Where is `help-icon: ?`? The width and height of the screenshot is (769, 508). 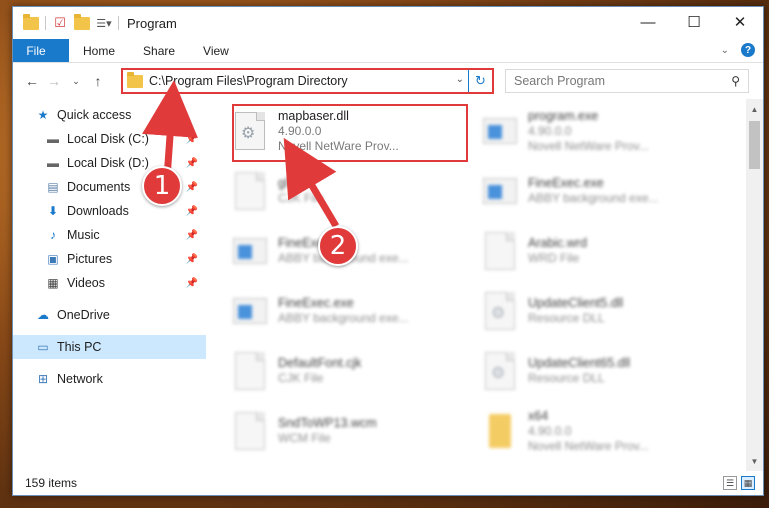 help-icon: ? is located at coordinates (748, 50).